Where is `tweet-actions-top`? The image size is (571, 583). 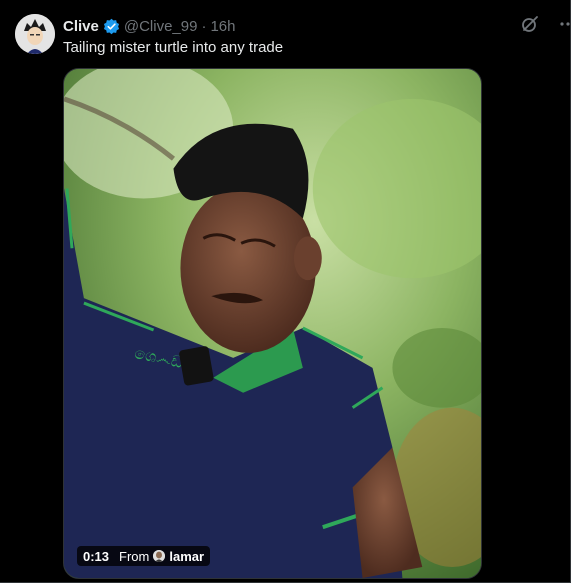 tweet-actions-top is located at coordinates (545, 24).